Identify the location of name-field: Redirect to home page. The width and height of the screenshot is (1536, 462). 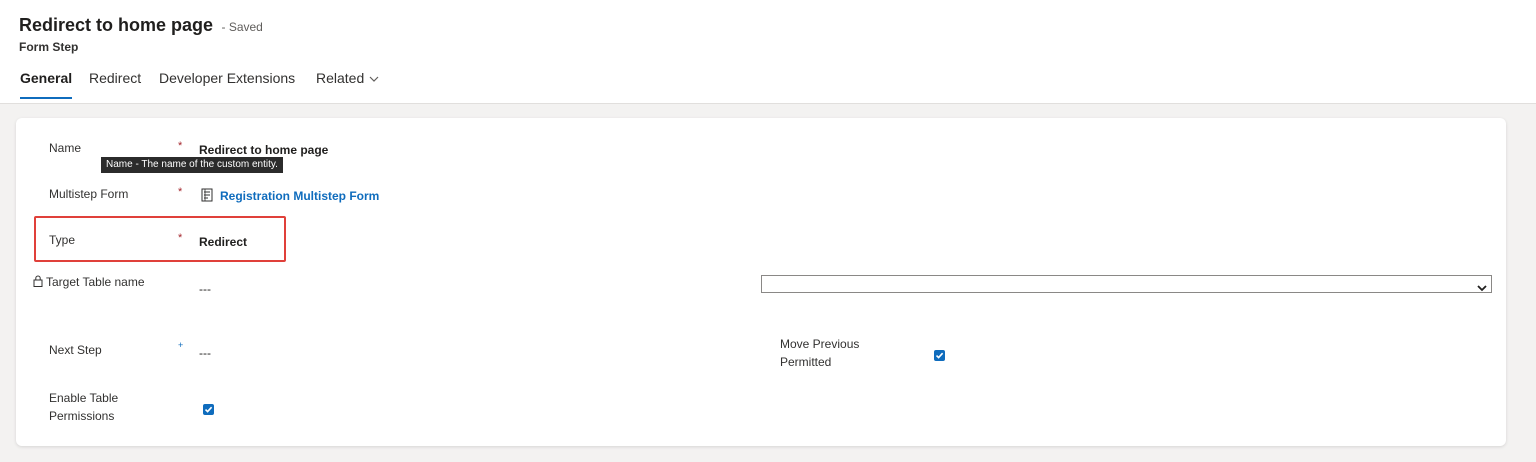
(263, 150).